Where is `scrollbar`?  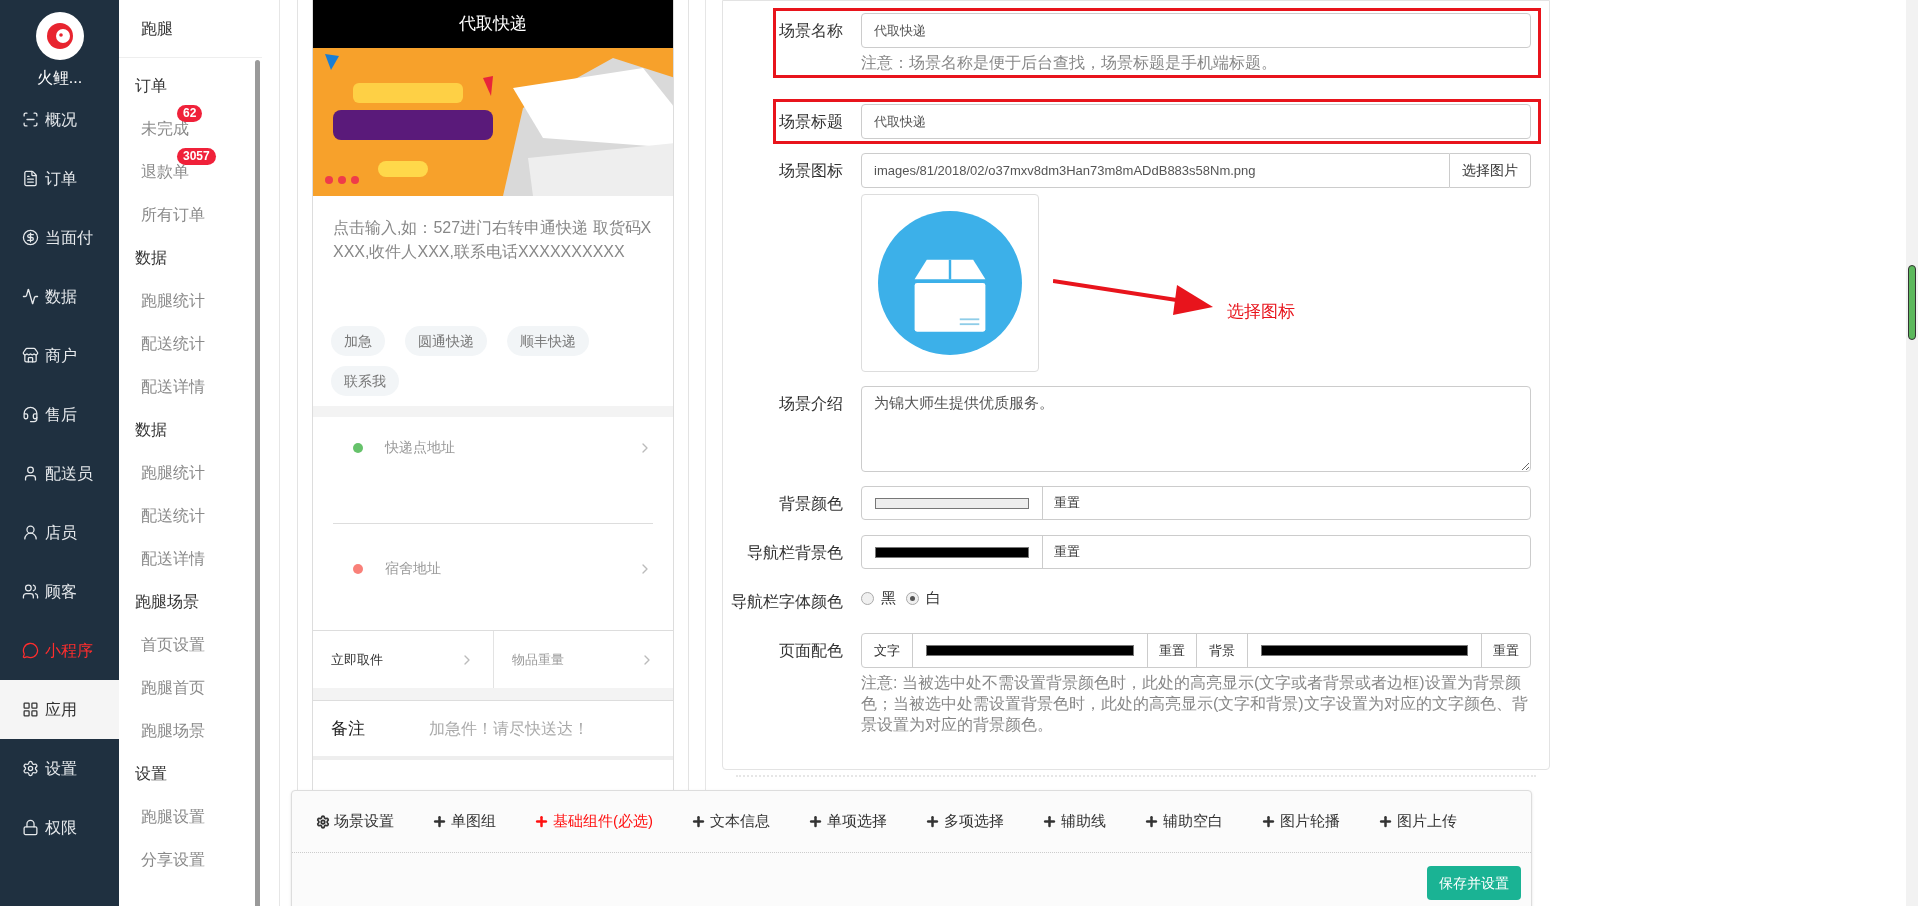 scrollbar is located at coordinates (257, 483).